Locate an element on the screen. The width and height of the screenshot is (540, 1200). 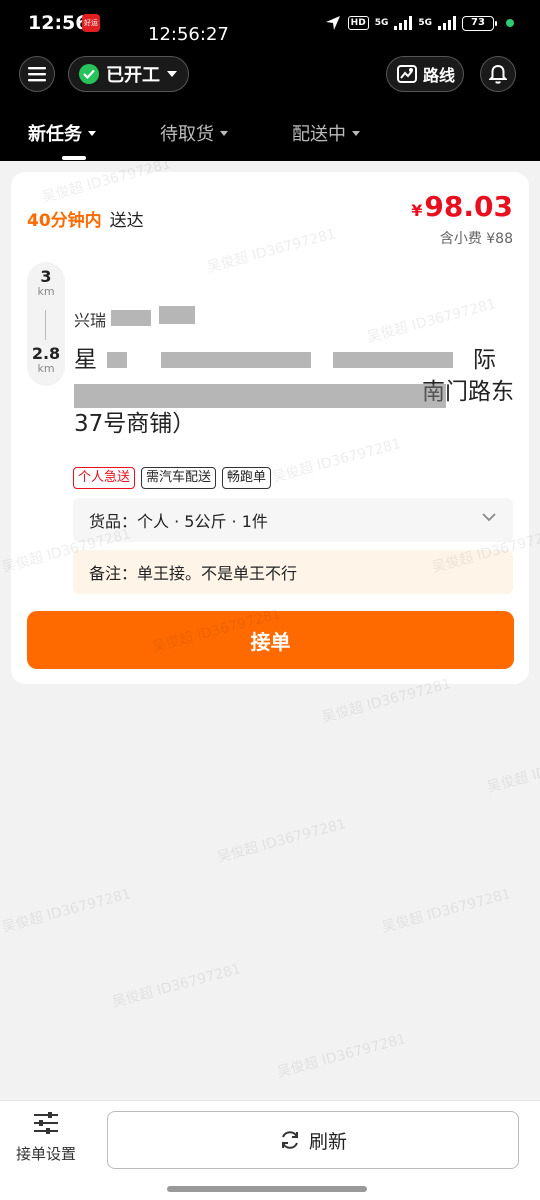
distance-connector is located at coordinates (45, 325).